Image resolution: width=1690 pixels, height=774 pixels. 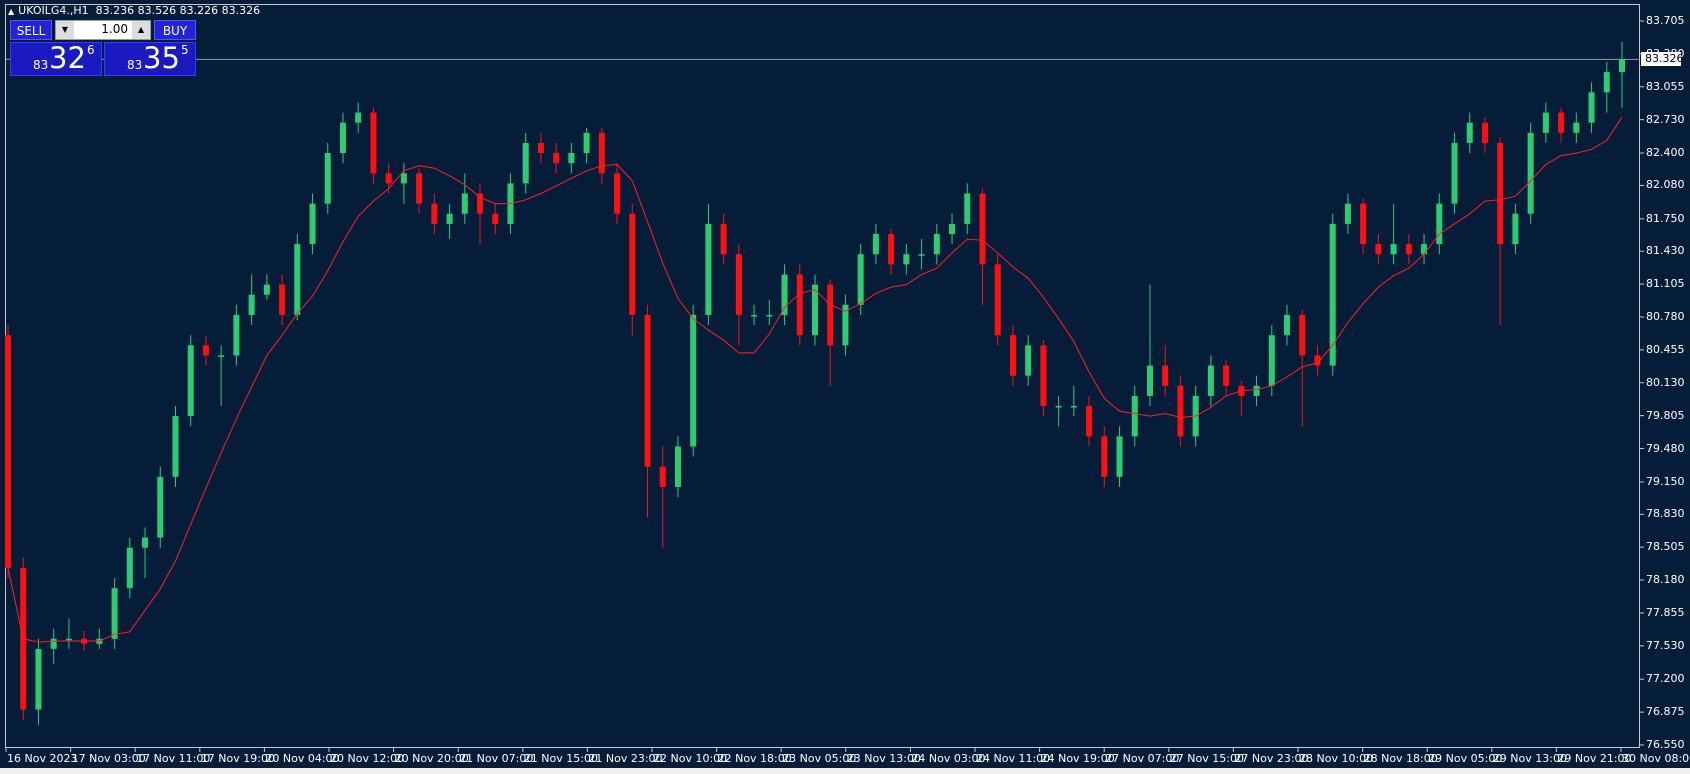 I want to click on price-axis-label: 79.805, so click(x=1665, y=415).